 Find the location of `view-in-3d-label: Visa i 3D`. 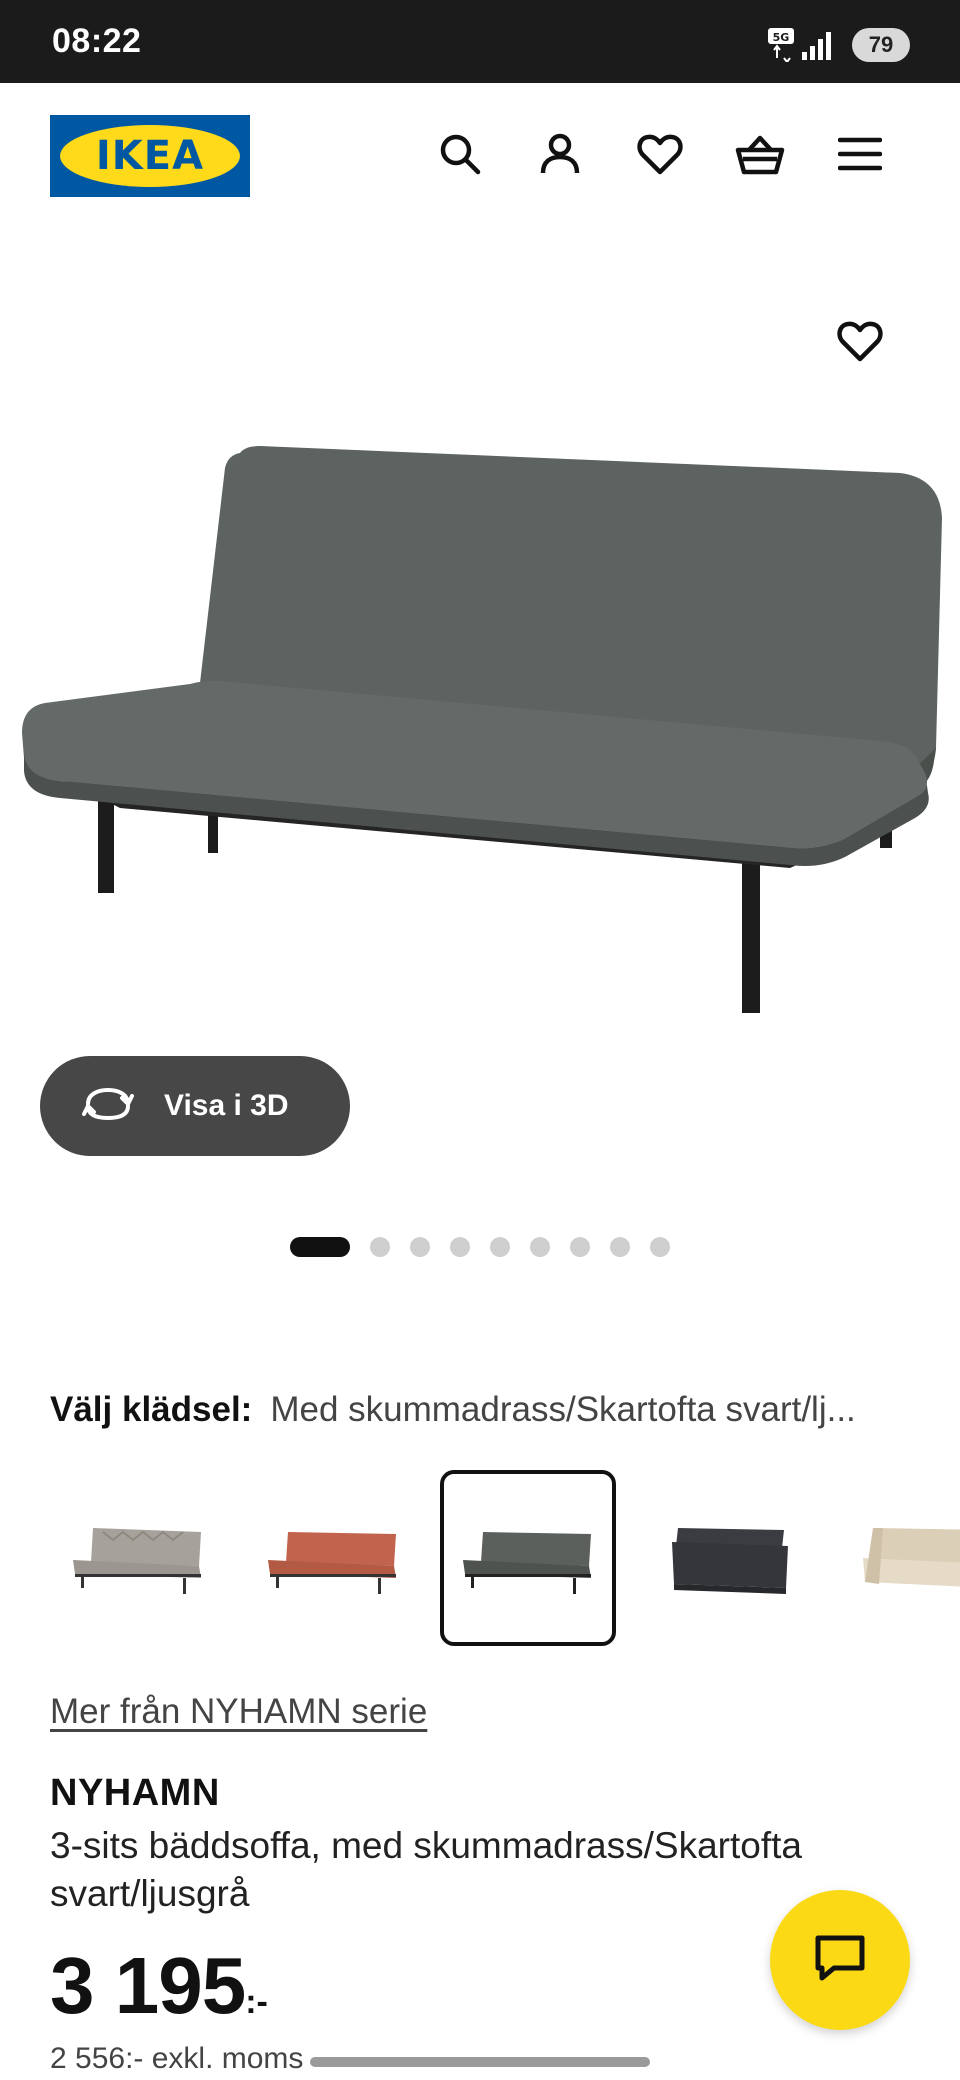

view-in-3d-label: Visa i 3D is located at coordinates (226, 1105).